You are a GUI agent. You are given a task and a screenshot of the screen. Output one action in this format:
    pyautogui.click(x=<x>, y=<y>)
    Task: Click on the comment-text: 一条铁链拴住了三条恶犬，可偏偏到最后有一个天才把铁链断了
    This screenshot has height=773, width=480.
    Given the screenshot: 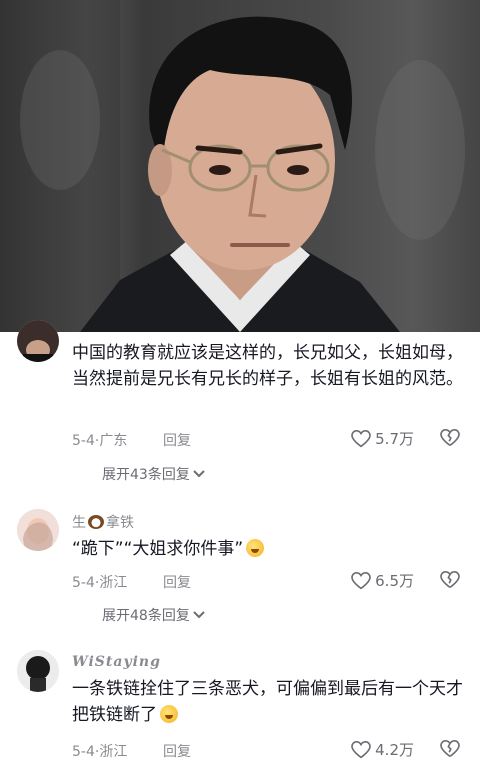 What is the action you would take?
    pyautogui.click(x=268, y=702)
    